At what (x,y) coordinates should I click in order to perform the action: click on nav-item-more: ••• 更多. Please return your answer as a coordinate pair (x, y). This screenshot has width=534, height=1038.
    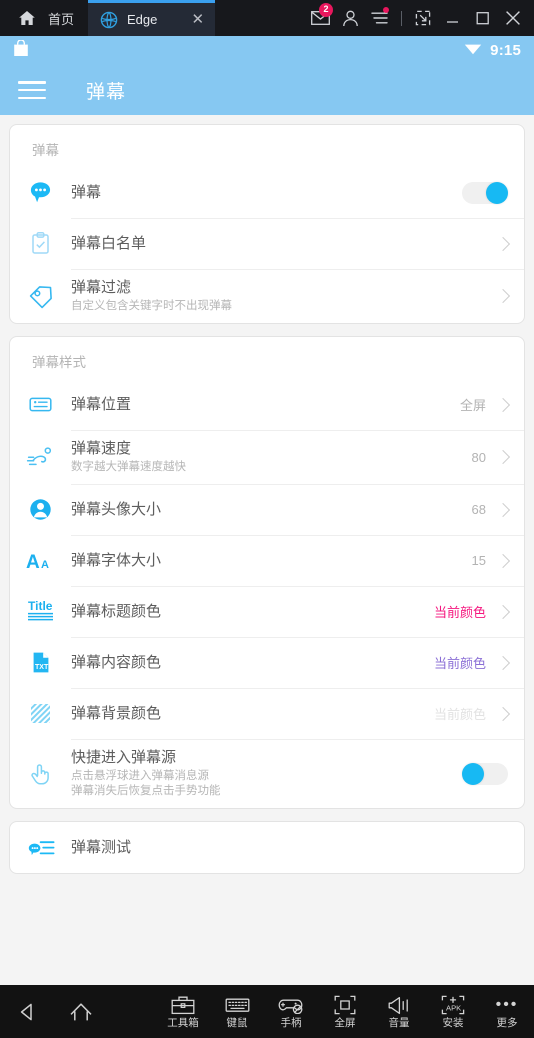
    Looking at the image, I should click on (507, 1011).